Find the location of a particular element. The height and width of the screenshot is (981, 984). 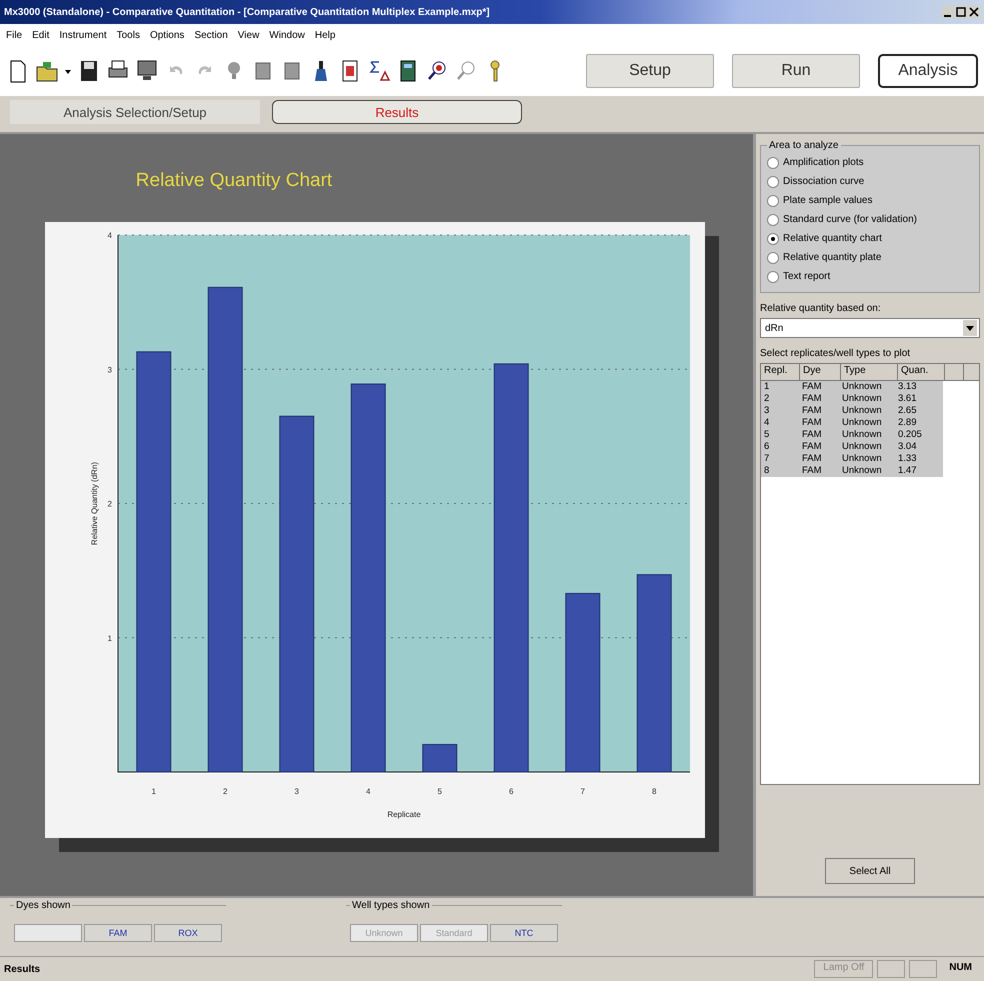

table-row: 7 FAM Unknown 1.33 is located at coordinates (852, 459).